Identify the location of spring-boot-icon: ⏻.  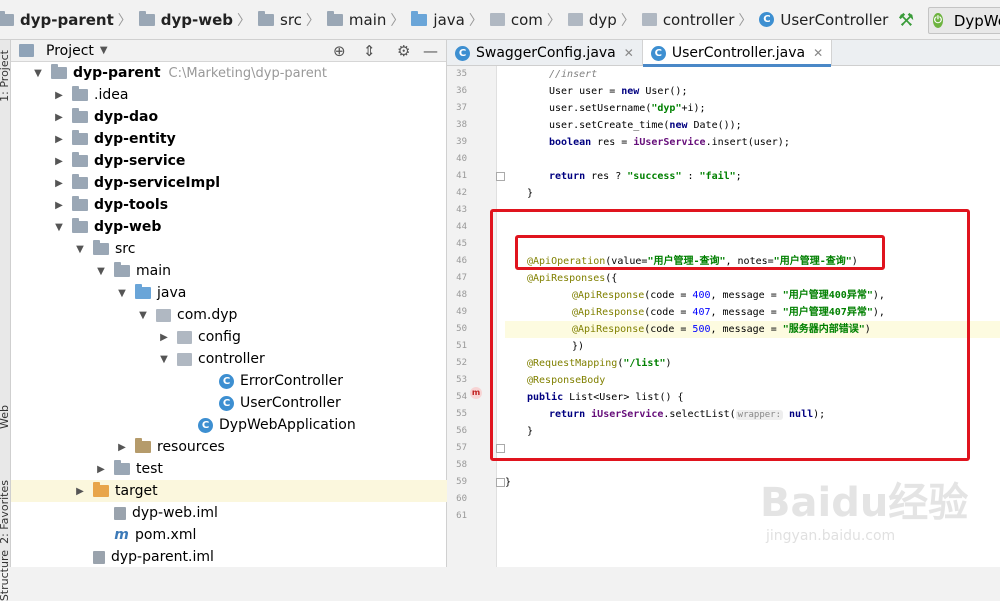
(938, 20).